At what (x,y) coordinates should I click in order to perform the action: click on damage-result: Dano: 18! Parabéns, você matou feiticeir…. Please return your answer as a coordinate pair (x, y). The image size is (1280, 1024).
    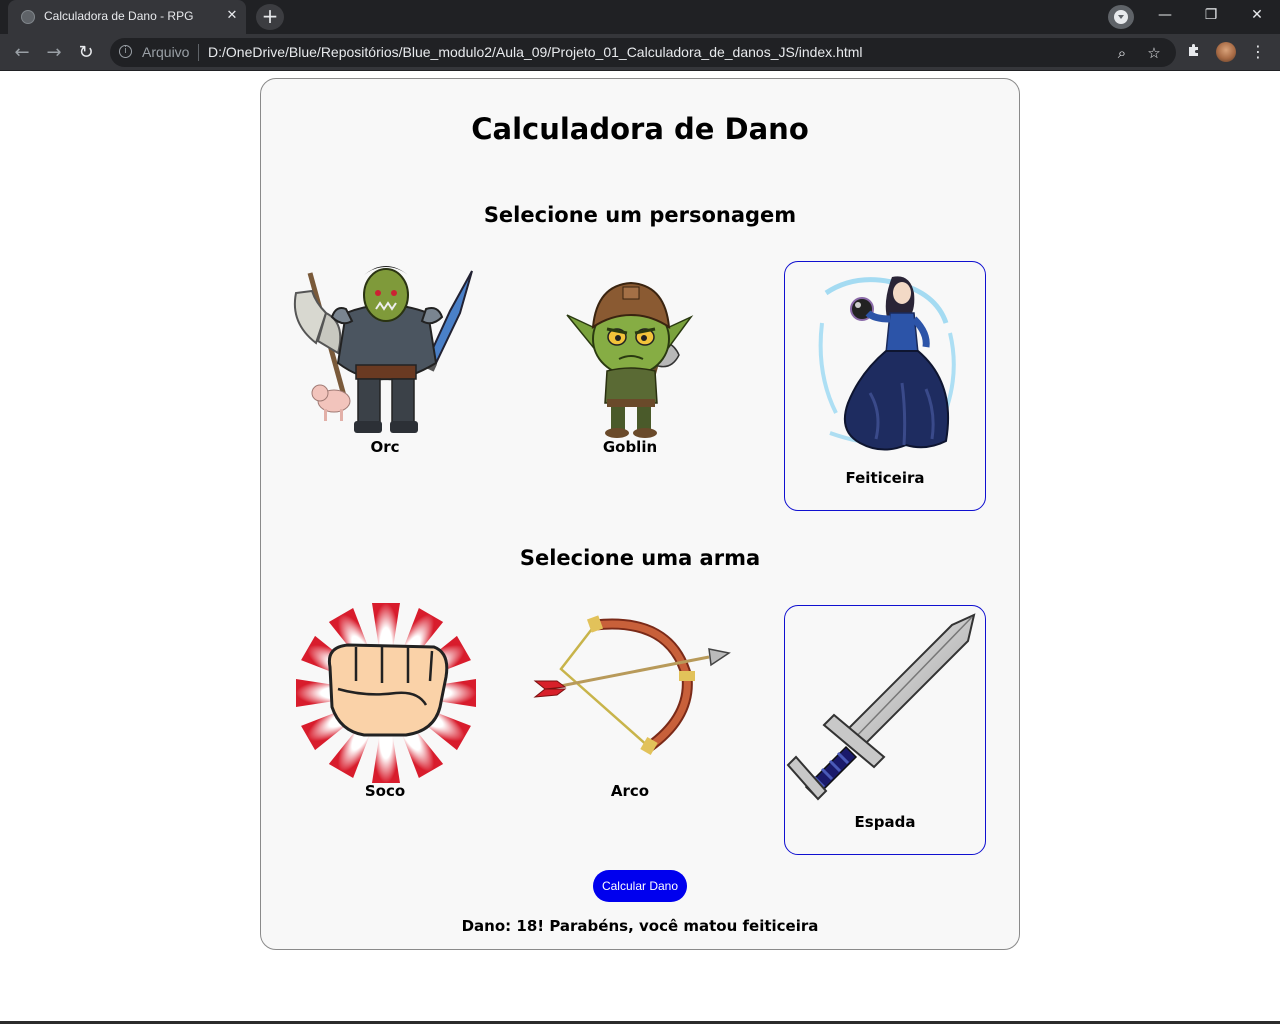
    Looking at the image, I should click on (640, 926).